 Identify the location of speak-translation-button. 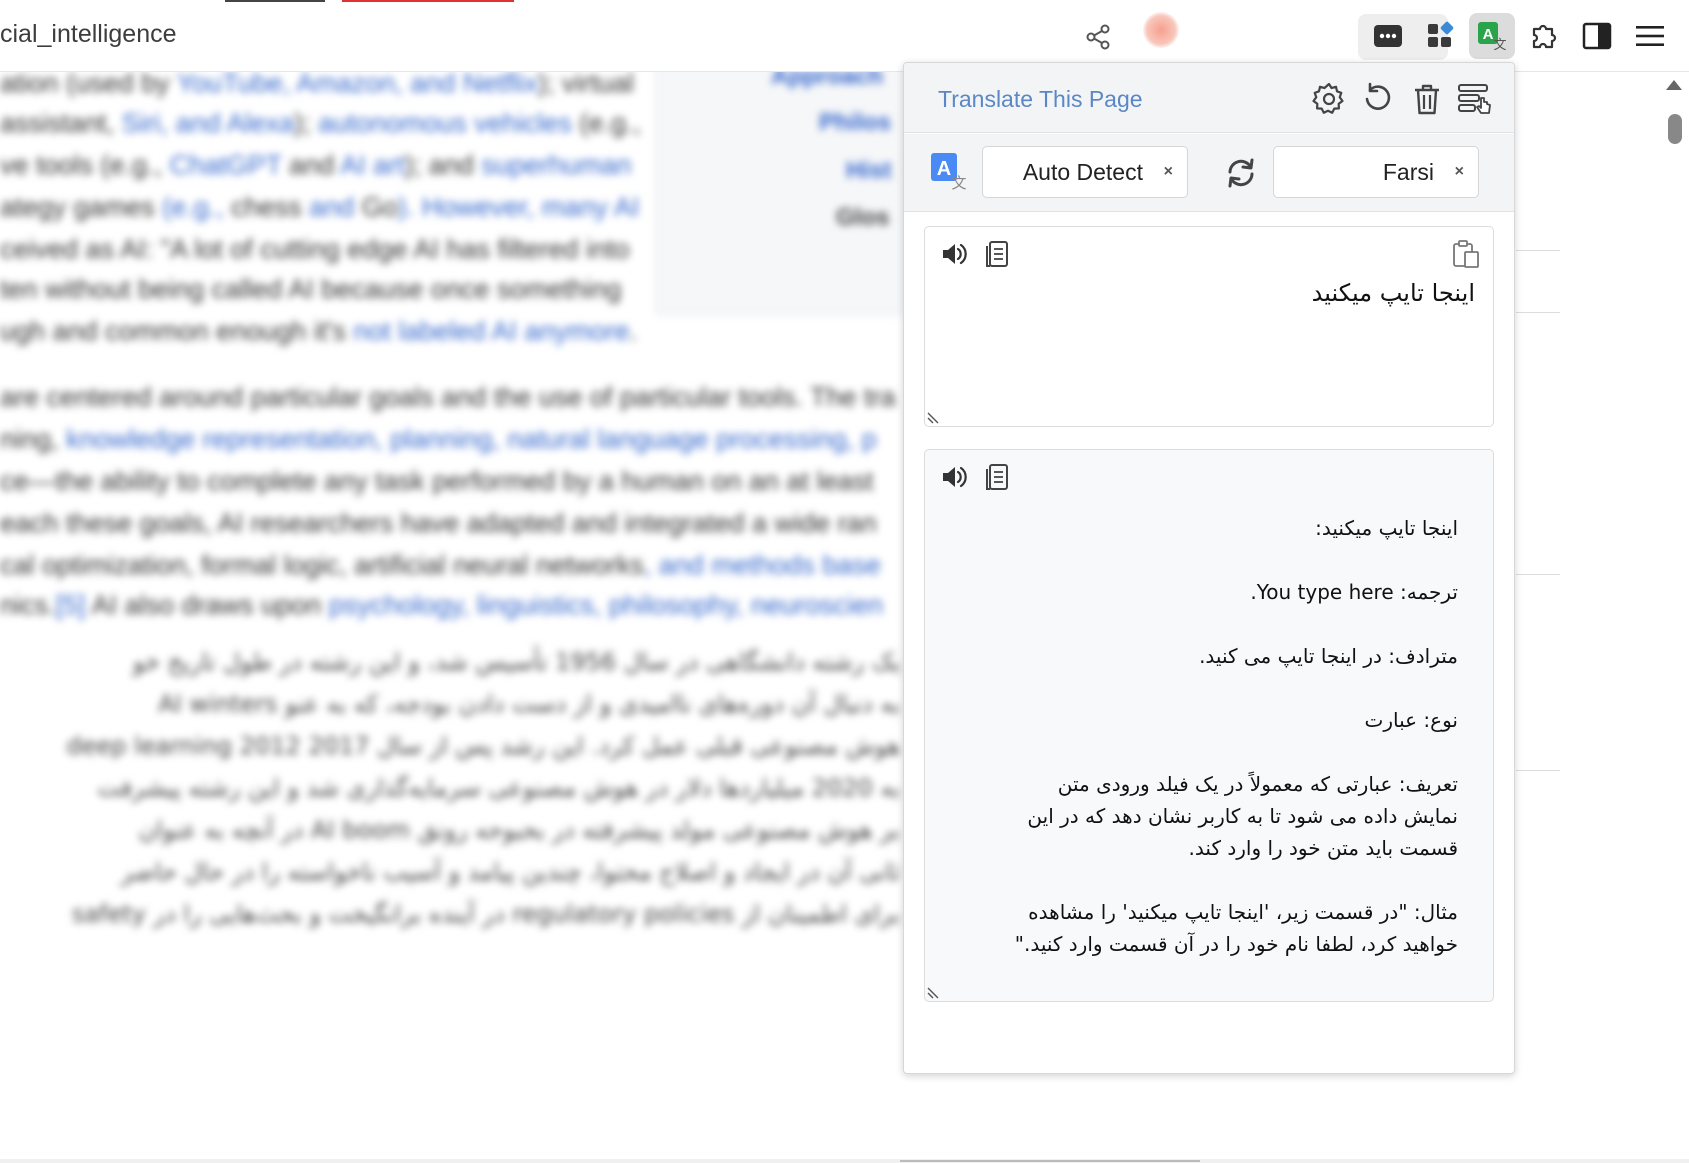
(954, 477).